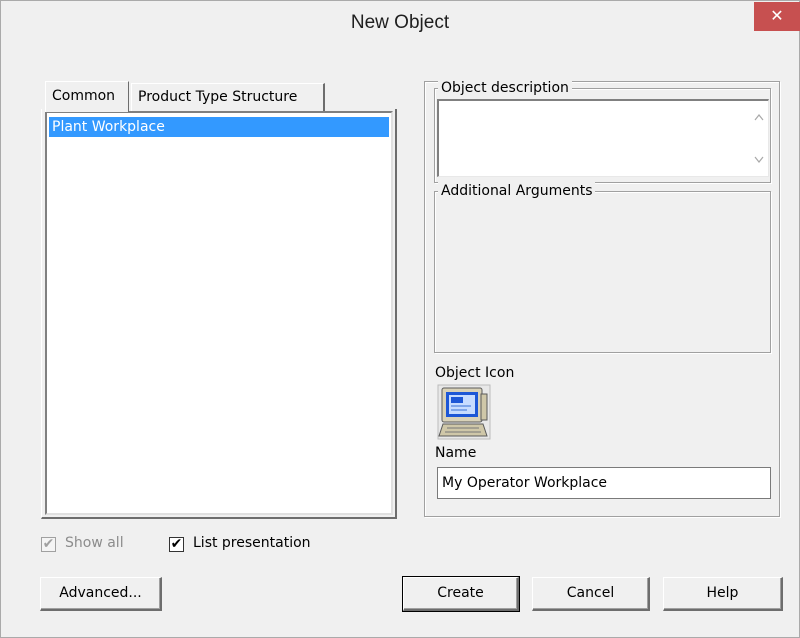  I want to click on title-bar: New Object ✕, so click(400, 23).